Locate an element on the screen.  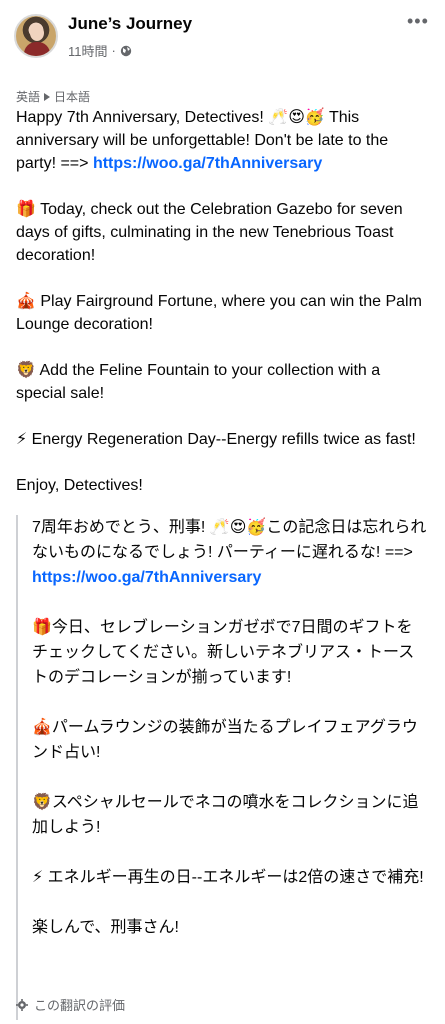
globe-icon is located at coordinates (126, 51).